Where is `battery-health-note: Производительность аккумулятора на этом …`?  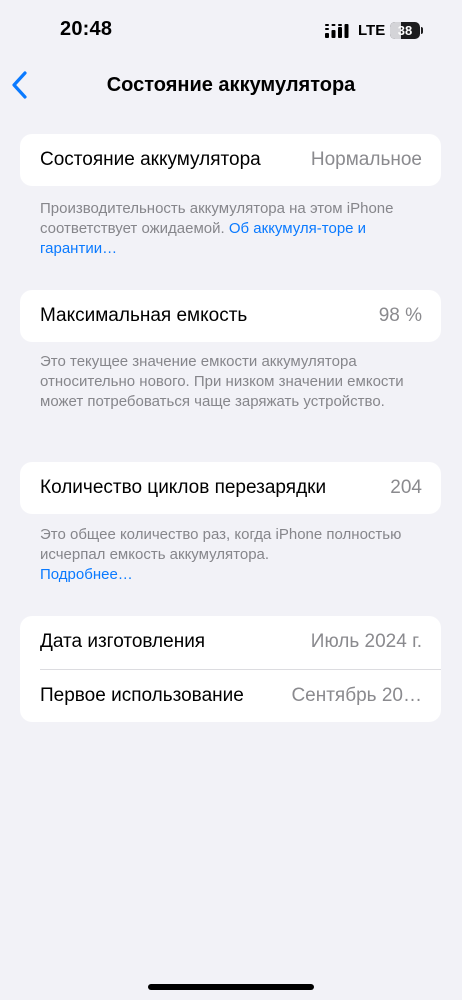 battery-health-note: Производительность аккумулятора на этом … is located at coordinates (231, 229).